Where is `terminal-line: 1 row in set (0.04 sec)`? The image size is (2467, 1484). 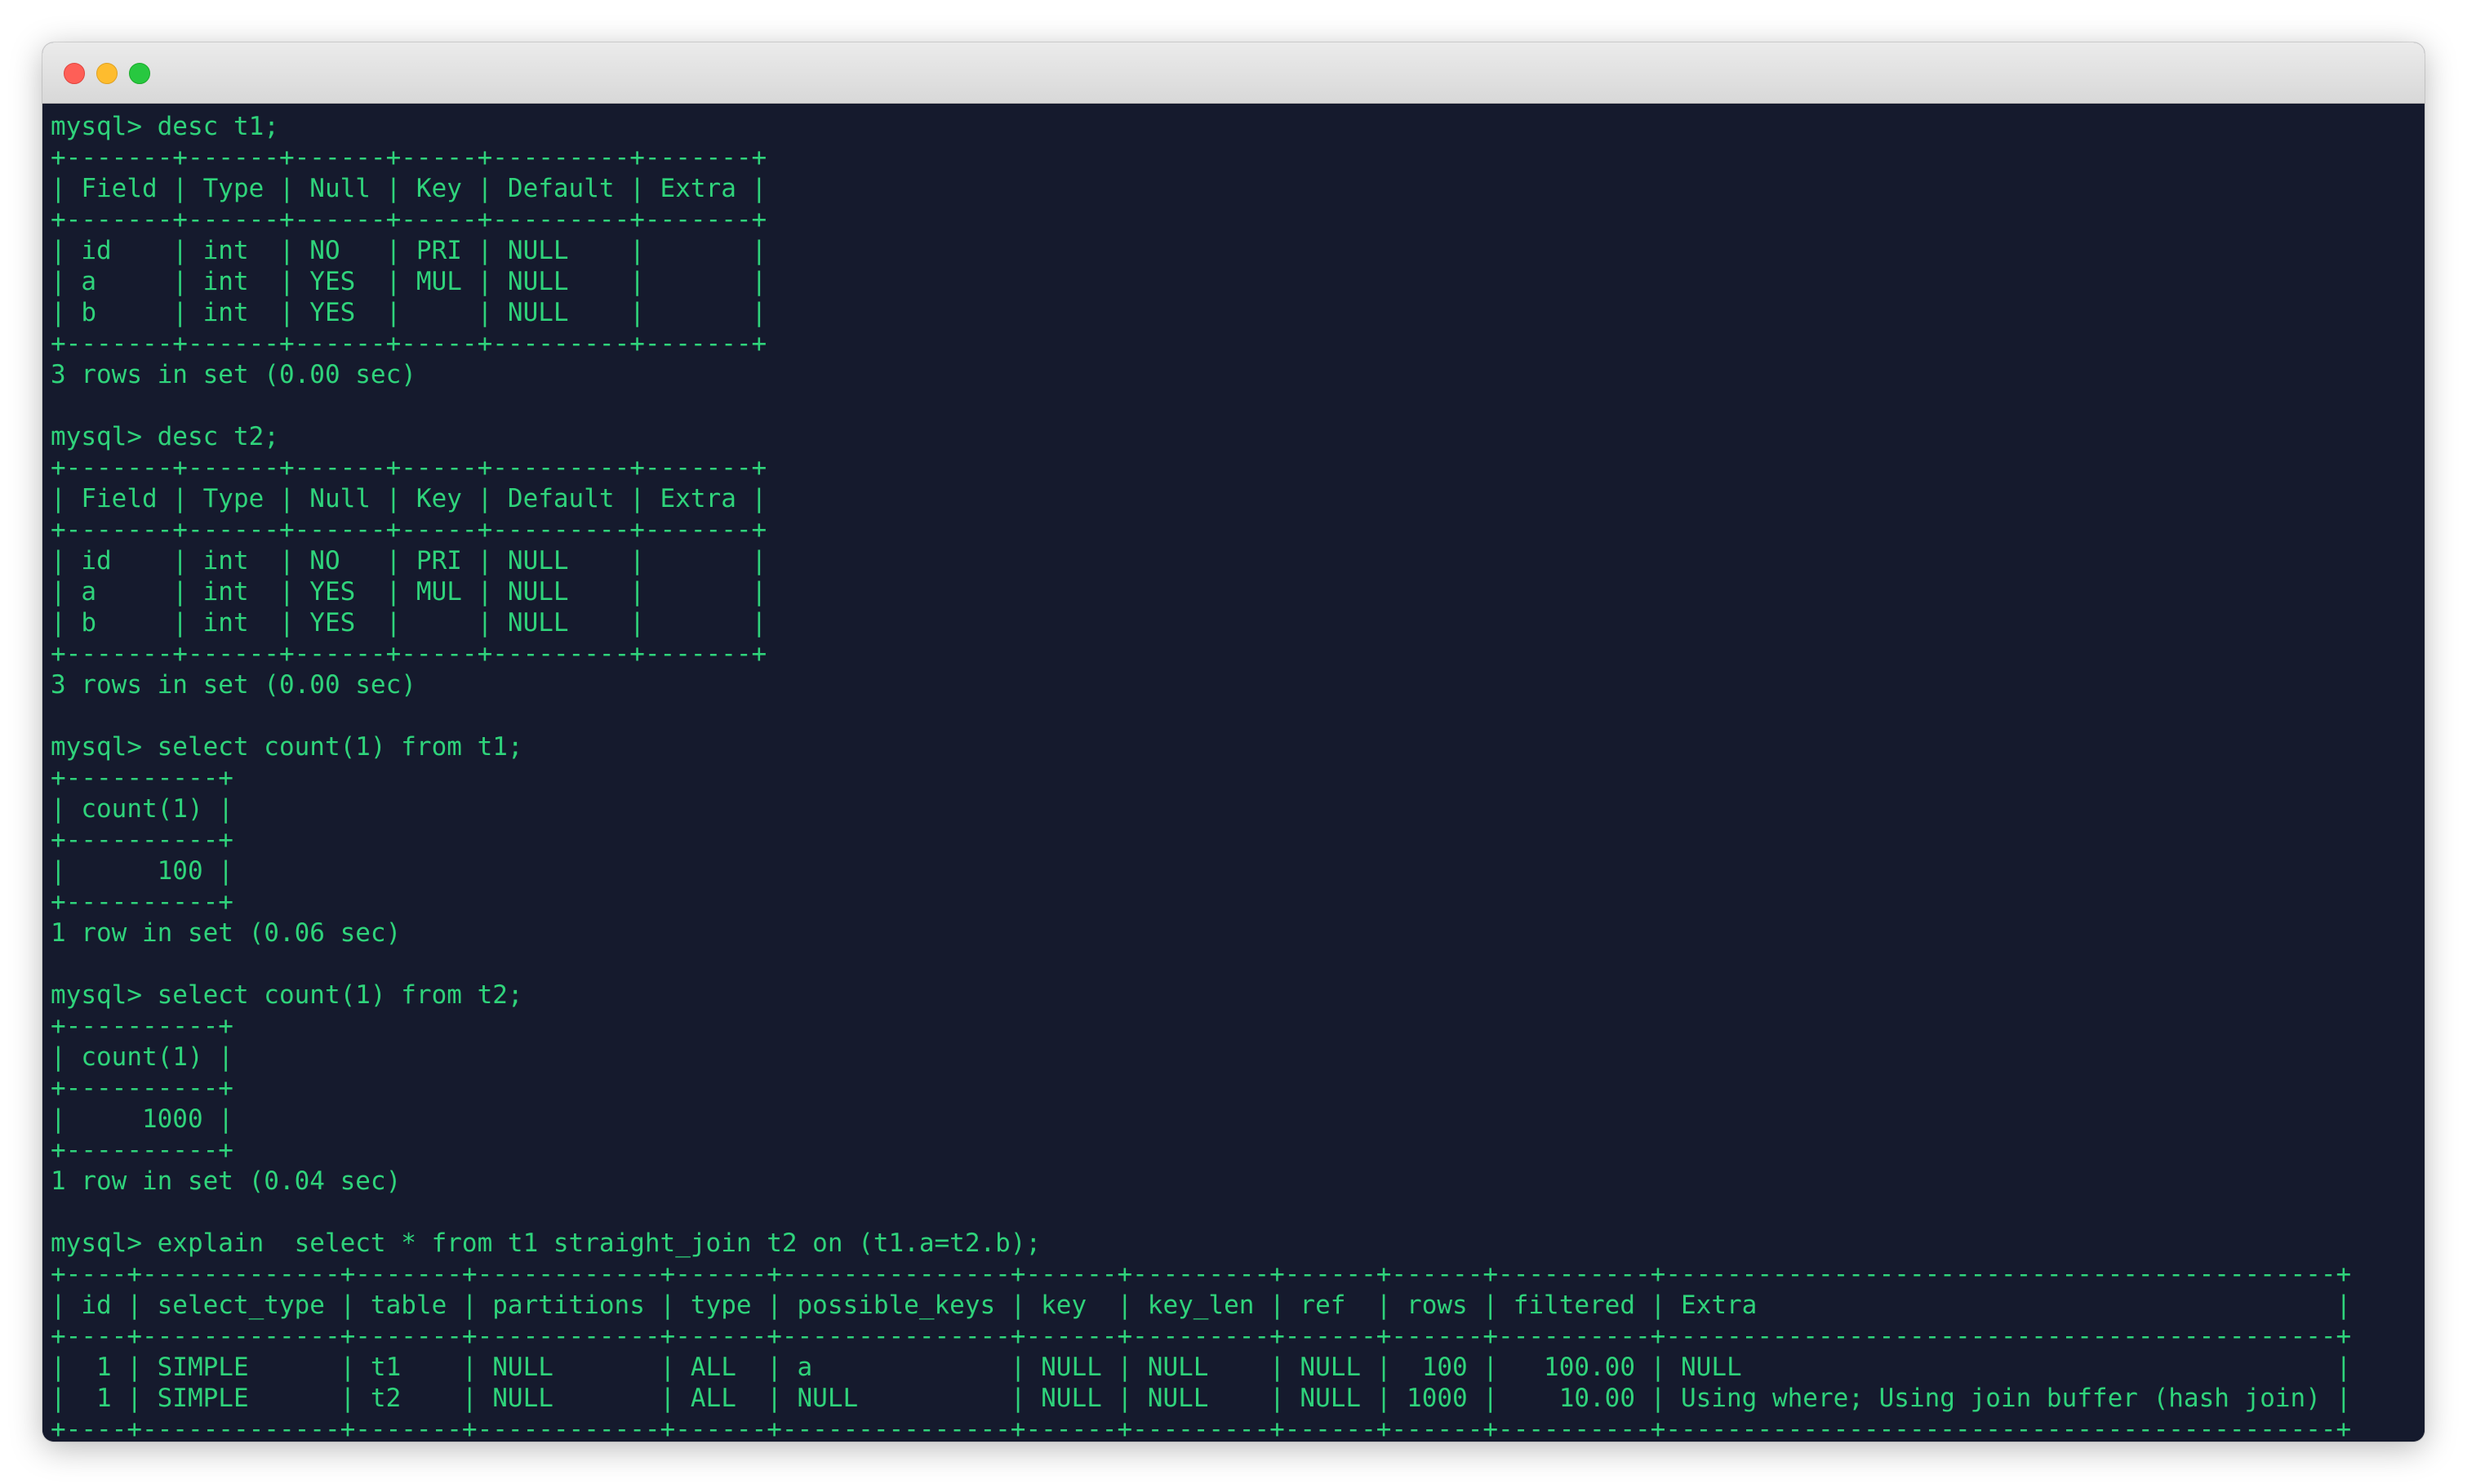
terminal-line: 1 row in set (0.04 sec) is located at coordinates (226, 1181).